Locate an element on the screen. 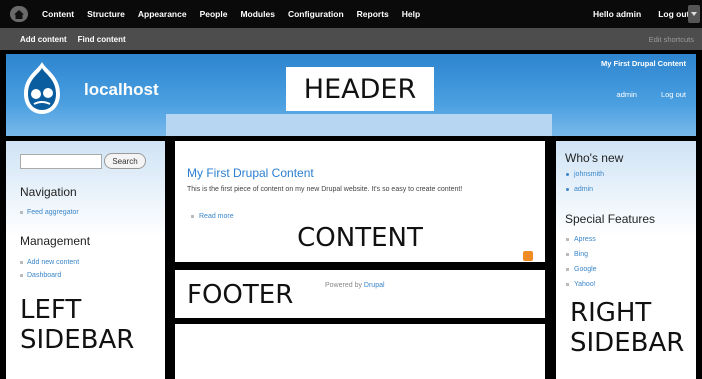 The width and height of the screenshot is (702, 379). hello-user-link: Hello admin is located at coordinates (617, 14).